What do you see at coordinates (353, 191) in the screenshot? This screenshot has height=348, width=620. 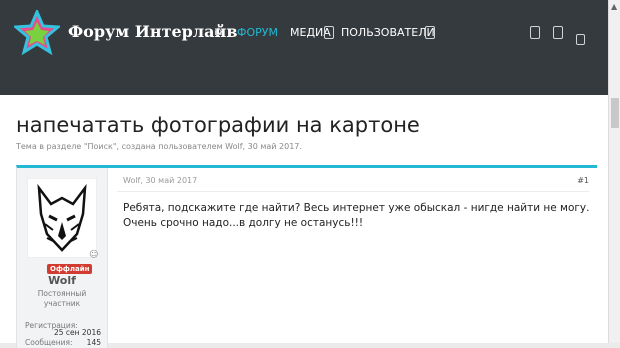 I see `post-divider` at bounding box center [353, 191].